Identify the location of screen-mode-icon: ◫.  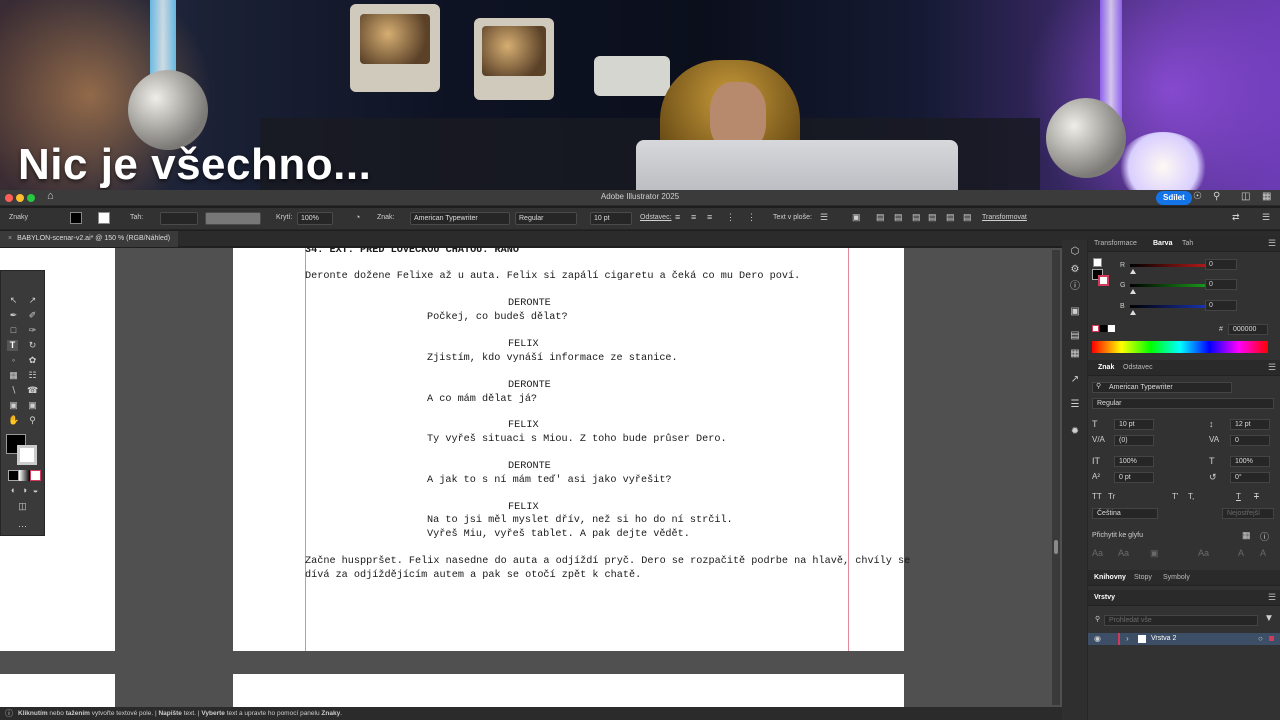
(22, 506).